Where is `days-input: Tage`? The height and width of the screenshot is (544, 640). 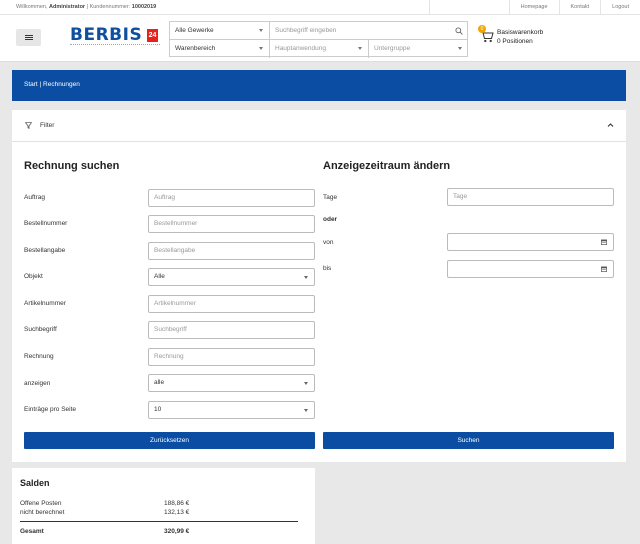
days-input: Tage is located at coordinates (530, 197).